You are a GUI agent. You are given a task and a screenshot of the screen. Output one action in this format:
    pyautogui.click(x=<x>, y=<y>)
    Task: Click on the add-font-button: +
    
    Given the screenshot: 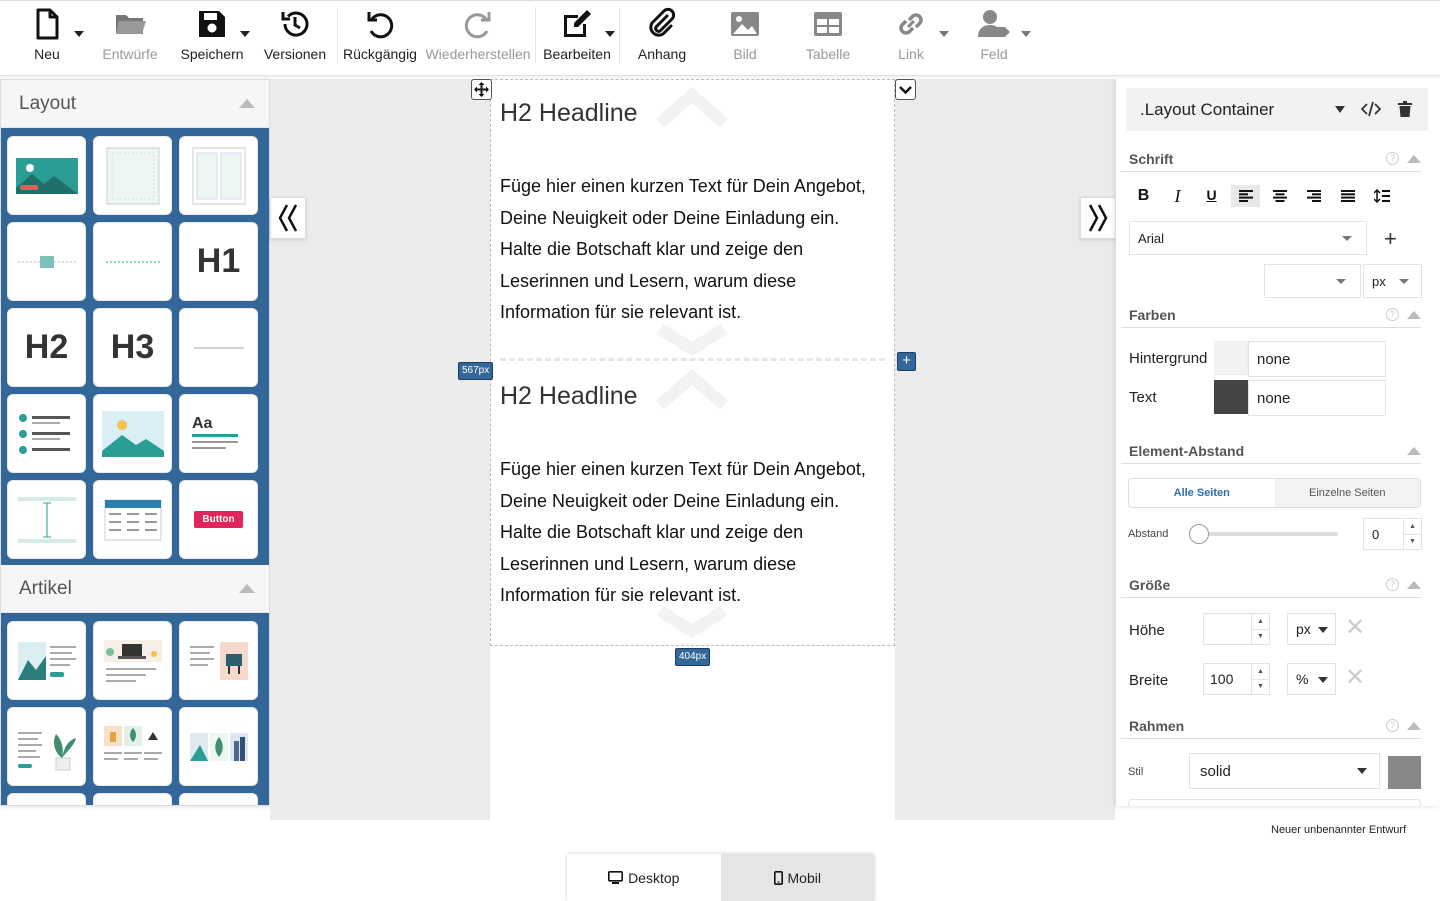 What is the action you would take?
    pyautogui.click(x=1390, y=239)
    